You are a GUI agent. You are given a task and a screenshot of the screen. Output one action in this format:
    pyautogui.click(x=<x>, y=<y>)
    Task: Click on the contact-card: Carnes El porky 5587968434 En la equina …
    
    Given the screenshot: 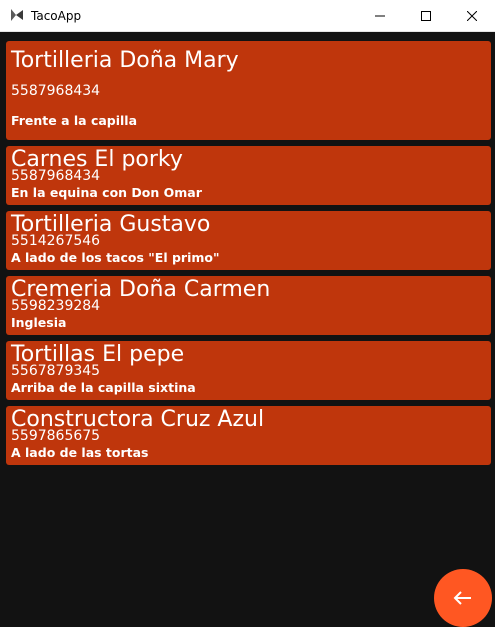 What is the action you would take?
    pyautogui.click(x=248, y=175)
    